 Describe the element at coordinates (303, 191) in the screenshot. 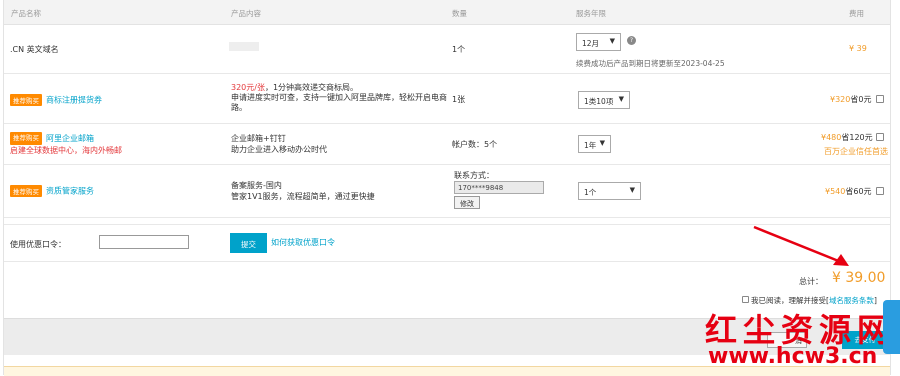

I see `item-content: 备案服务-国内 管家1V1服务，流程超简单，通过更快捷` at that location.